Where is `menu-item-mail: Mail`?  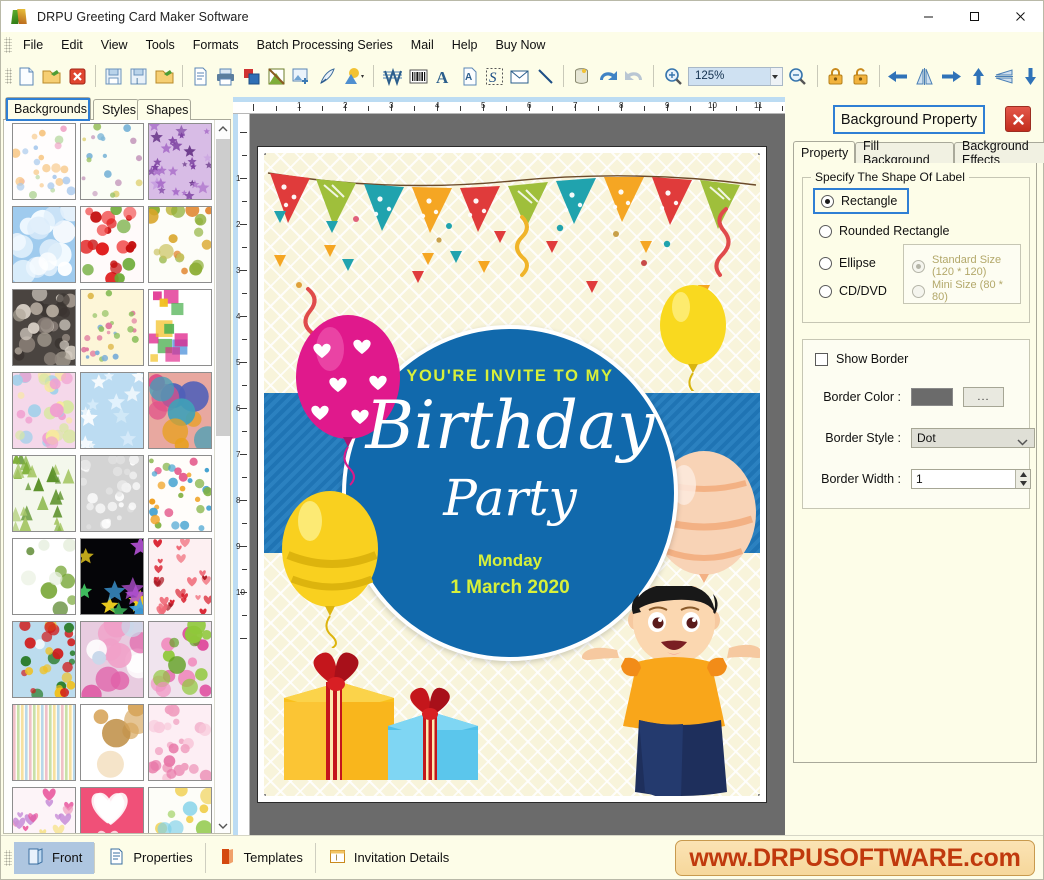
menu-item-mail: Mail is located at coordinates (422, 45).